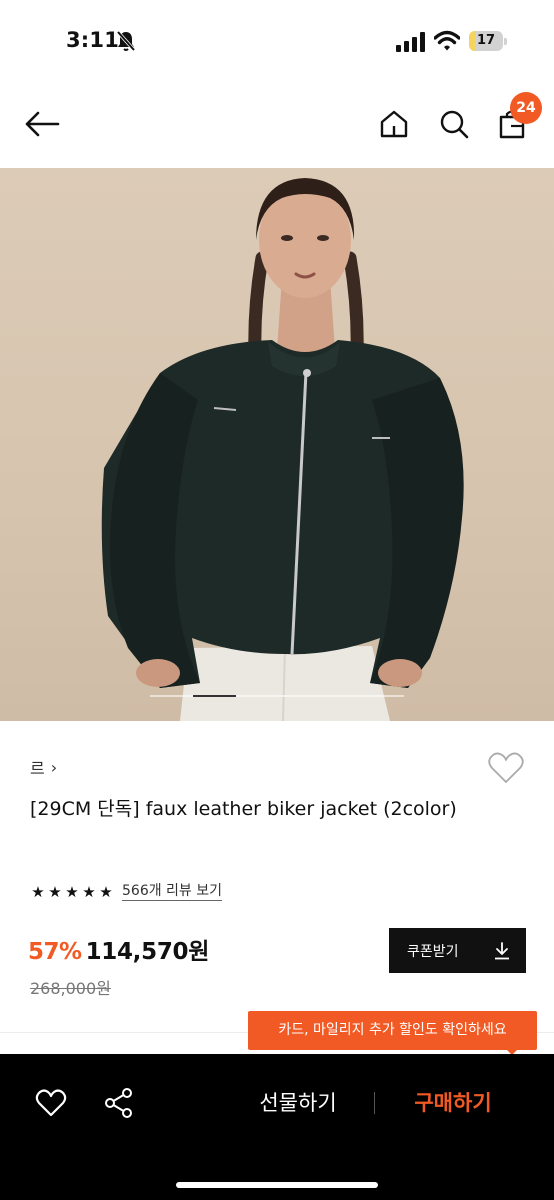 This screenshot has height=1200, width=554. I want to click on battery-indicator: 17, so click(488, 41).